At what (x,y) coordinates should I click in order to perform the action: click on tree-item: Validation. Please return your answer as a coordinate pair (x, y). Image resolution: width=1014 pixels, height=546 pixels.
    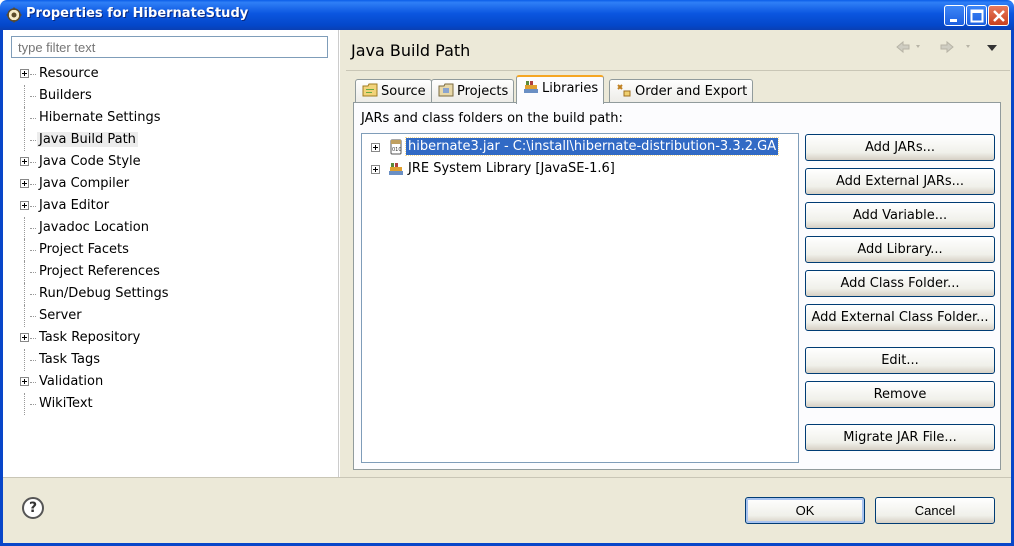
    Looking at the image, I should click on (168, 382).